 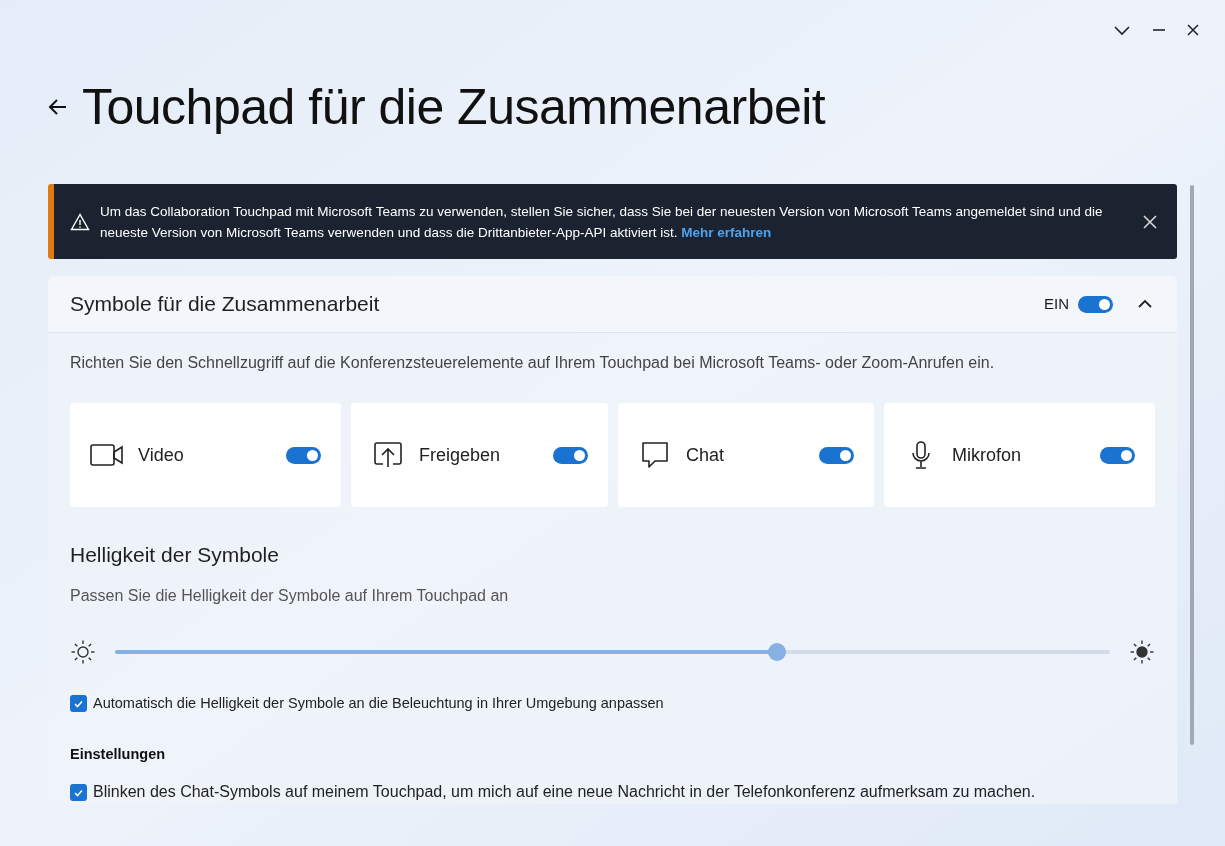 I want to click on brightness-high-icon, so click(x=1142, y=651).